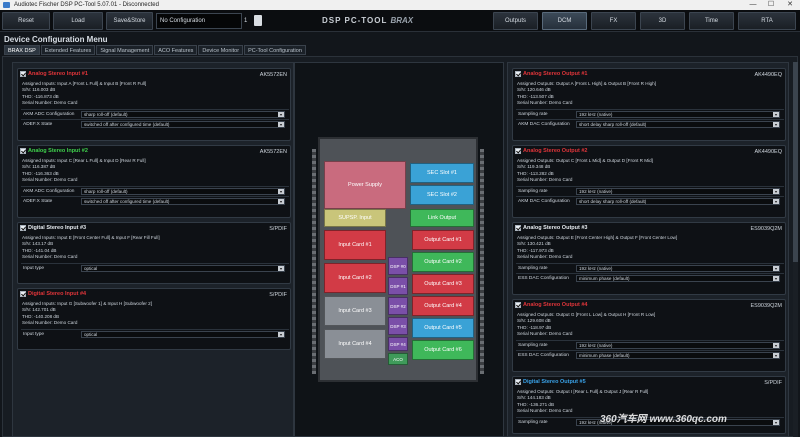  I want to click on slot-dsp-3: DSP #3, so click(398, 326).